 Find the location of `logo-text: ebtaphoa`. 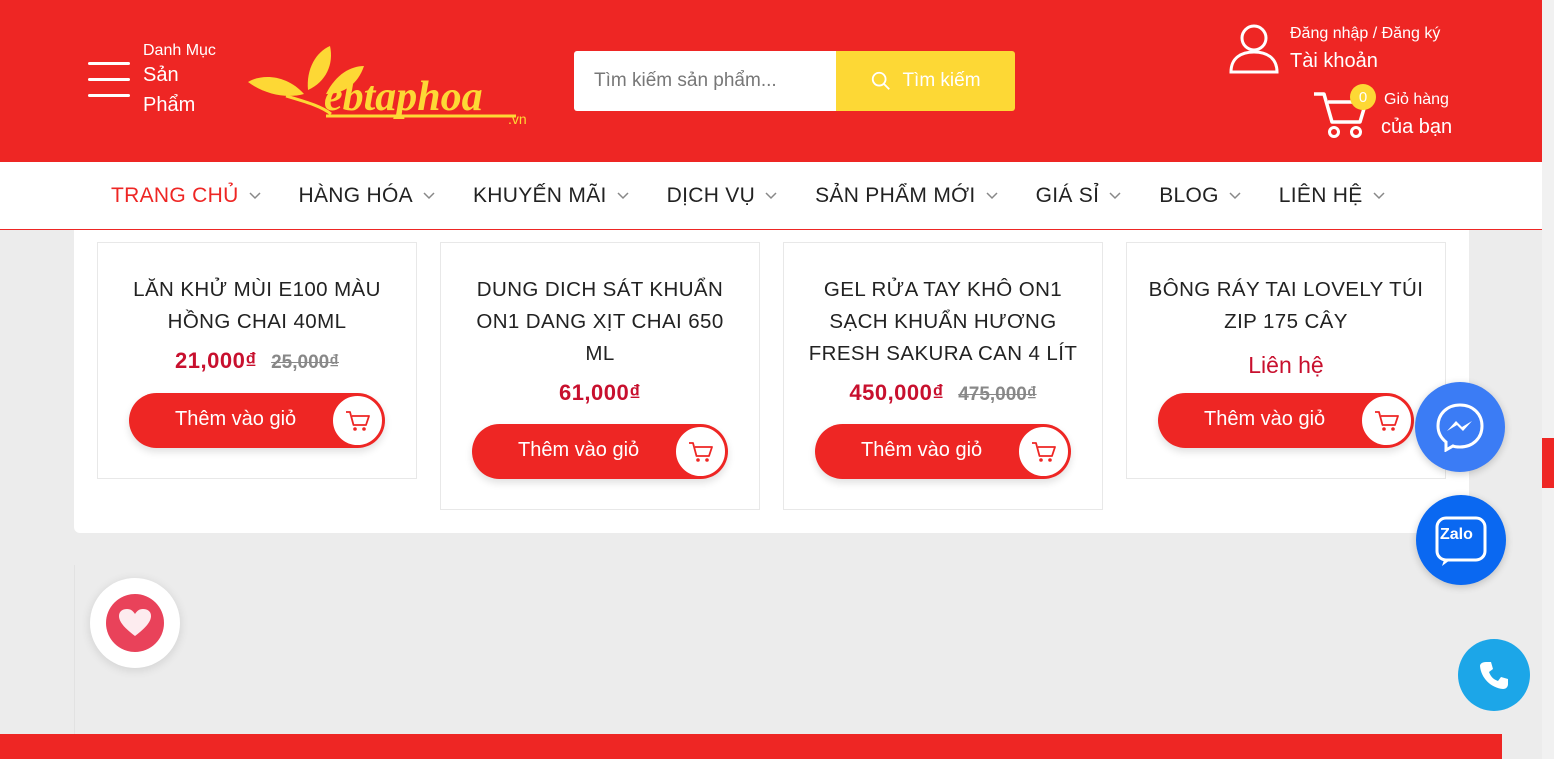

logo-text: ebtaphoa is located at coordinates (403, 97).